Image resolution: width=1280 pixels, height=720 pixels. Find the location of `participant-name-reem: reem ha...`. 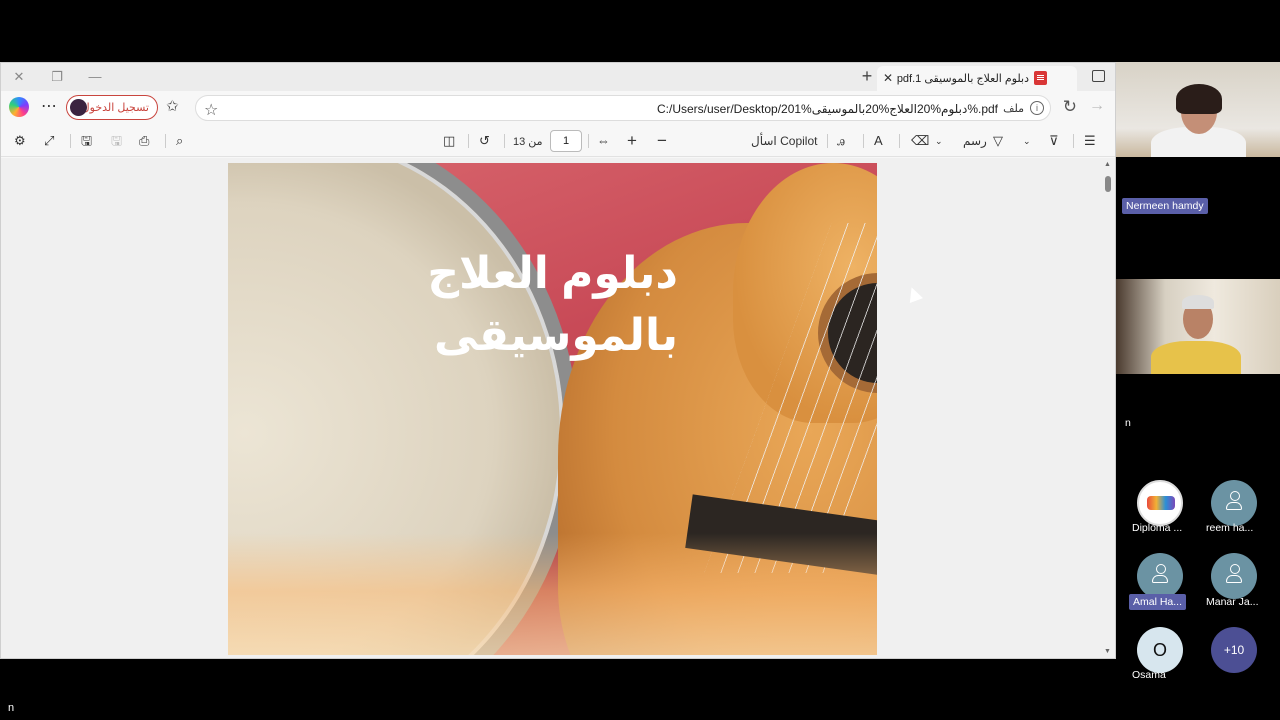

participant-name-reem: reem ha... is located at coordinates (1230, 528).